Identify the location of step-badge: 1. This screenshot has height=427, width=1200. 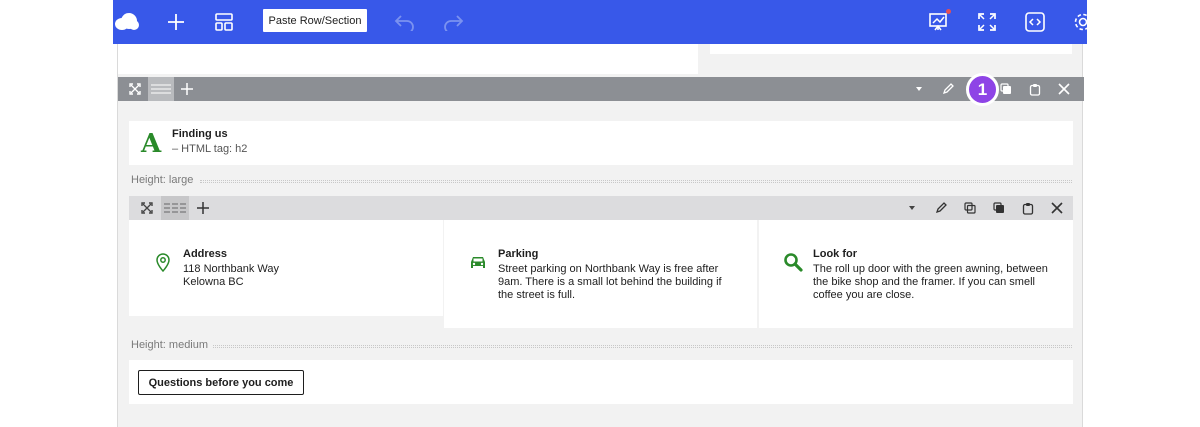
(982, 89).